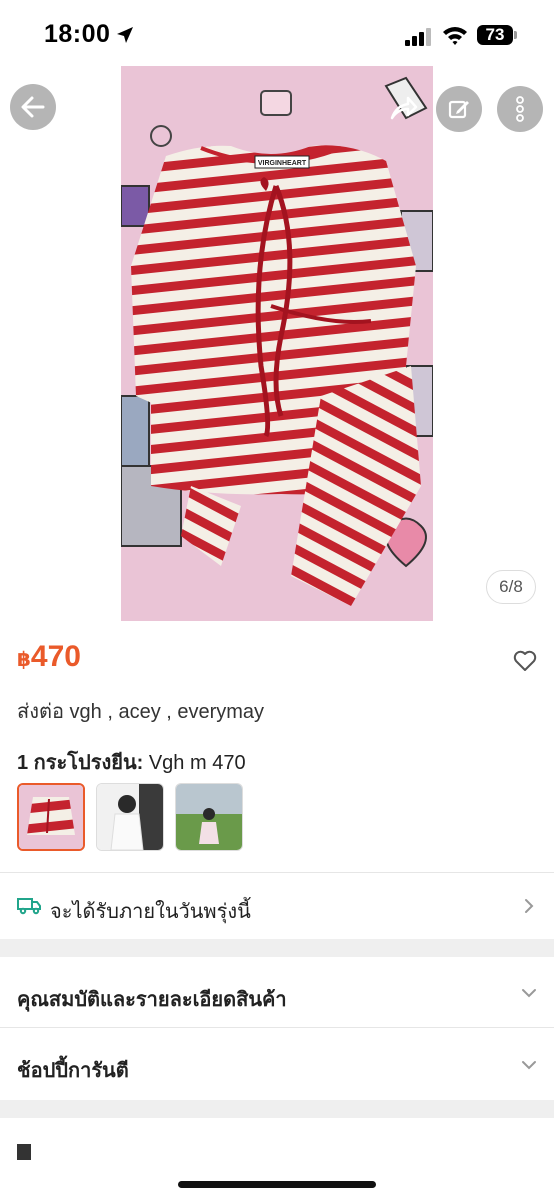  Describe the element at coordinates (277, 1184) in the screenshot. I see `home-indicator` at that location.